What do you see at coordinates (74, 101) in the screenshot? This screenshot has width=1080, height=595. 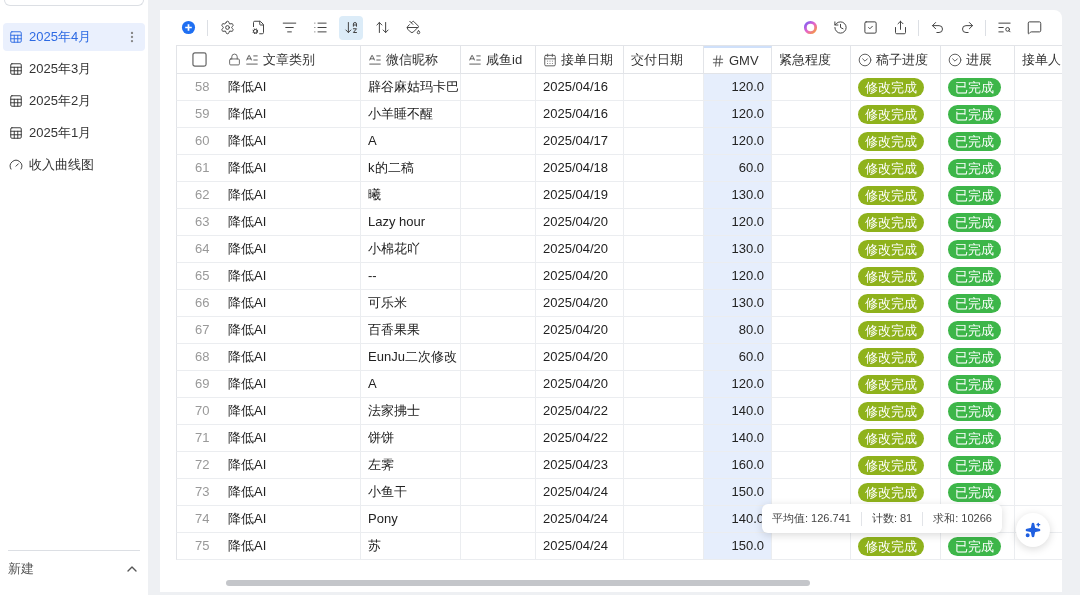 I see `sidebar-item: 2025年2月` at bounding box center [74, 101].